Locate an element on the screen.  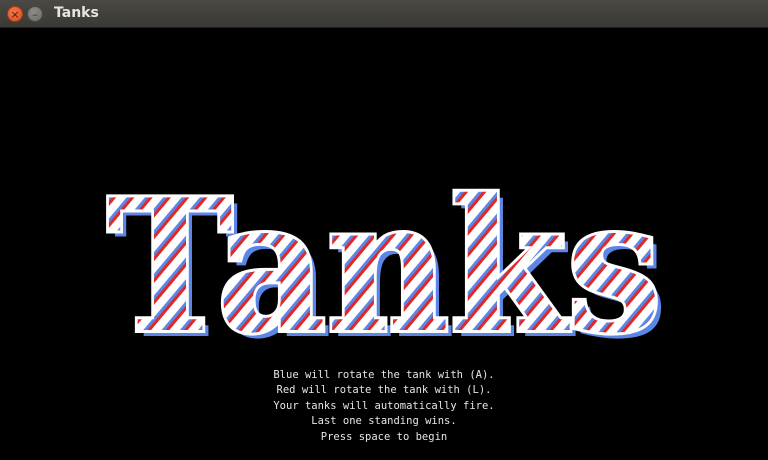
close-icon: × is located at coordinates (15, 14).